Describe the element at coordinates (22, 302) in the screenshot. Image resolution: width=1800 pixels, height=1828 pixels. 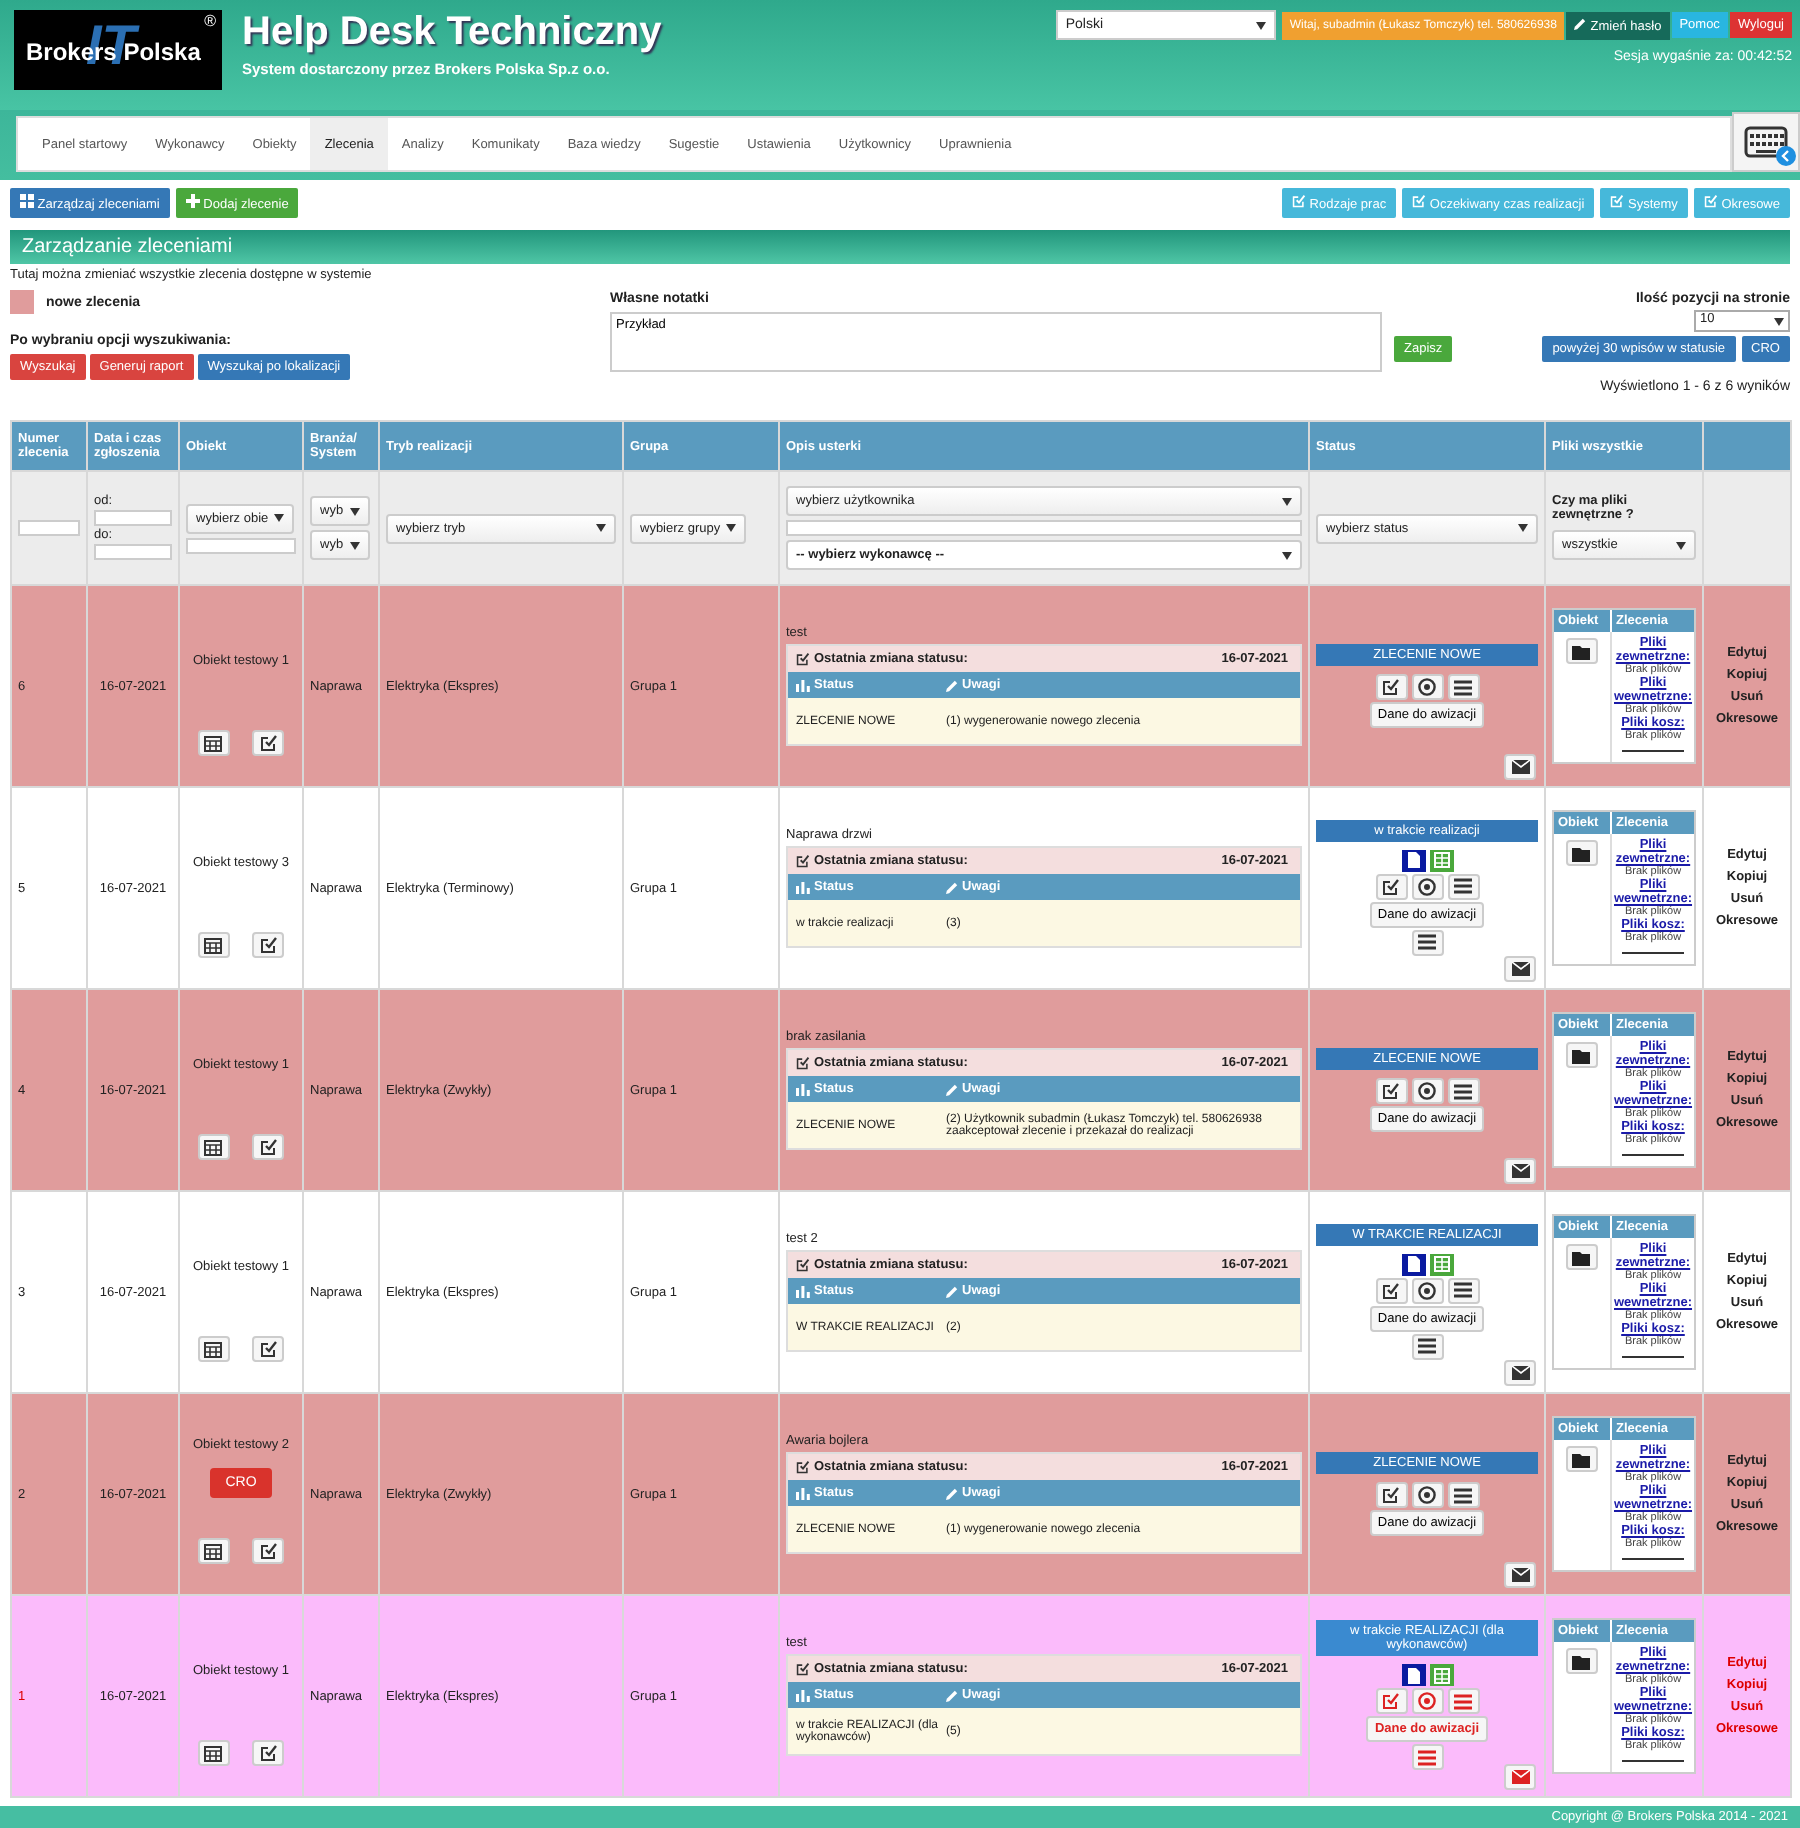
I see `legend-swatch` at that location.